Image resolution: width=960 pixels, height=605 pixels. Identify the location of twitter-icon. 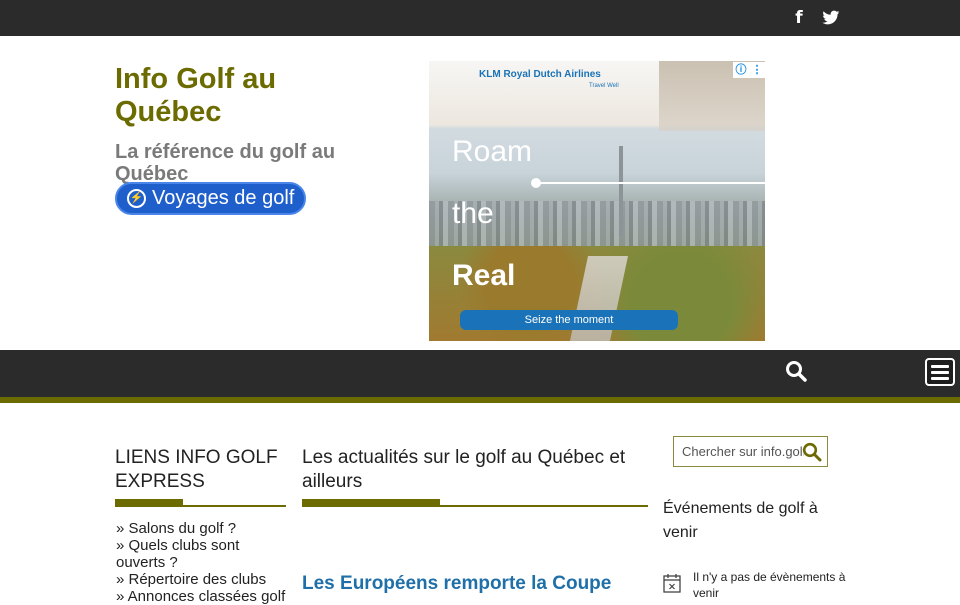
(831, 18).